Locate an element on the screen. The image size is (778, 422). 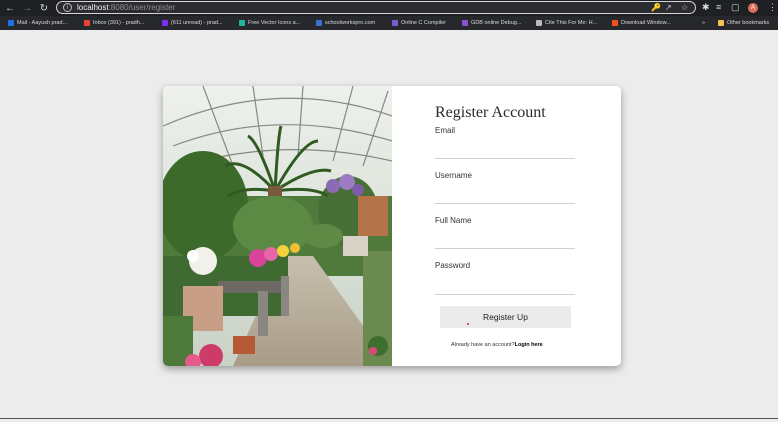
bookmark-label: Online C Compiler is located at coordinates (423, 23).